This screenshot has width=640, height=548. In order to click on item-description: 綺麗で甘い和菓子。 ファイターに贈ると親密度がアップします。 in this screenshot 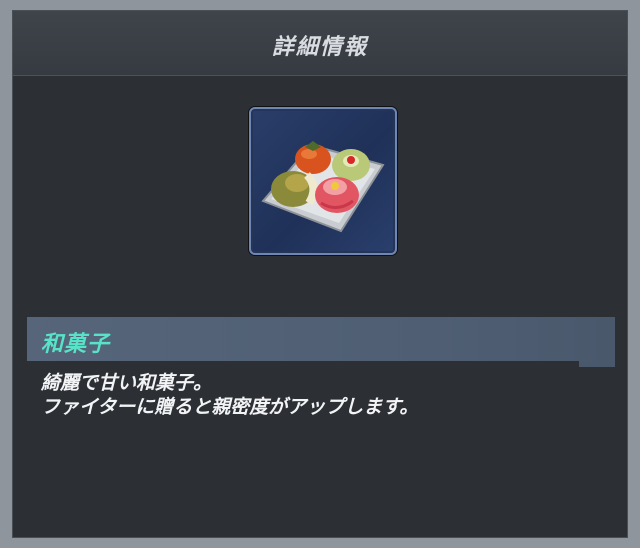, I will do `click(321, 395)`.